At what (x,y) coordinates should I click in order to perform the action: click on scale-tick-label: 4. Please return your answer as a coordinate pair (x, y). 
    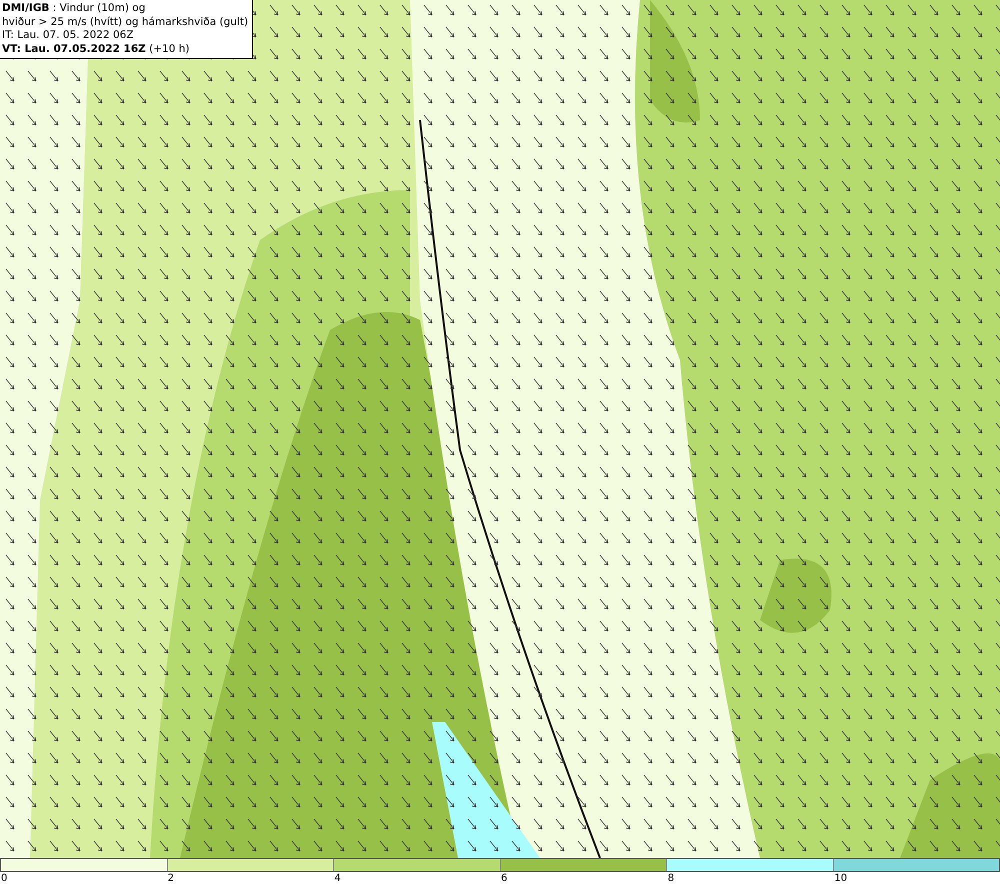
    Looking at the image, I should click on (337, 878).